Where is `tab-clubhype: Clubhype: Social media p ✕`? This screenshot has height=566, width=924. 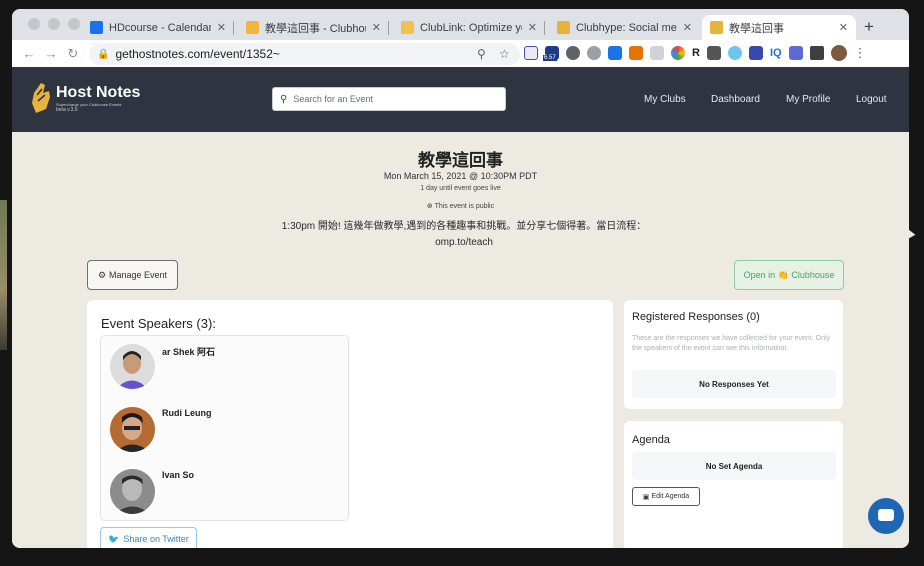 tab-clubhype: Clubhype: Social media p ✕ is located at coordinates (624, 27).